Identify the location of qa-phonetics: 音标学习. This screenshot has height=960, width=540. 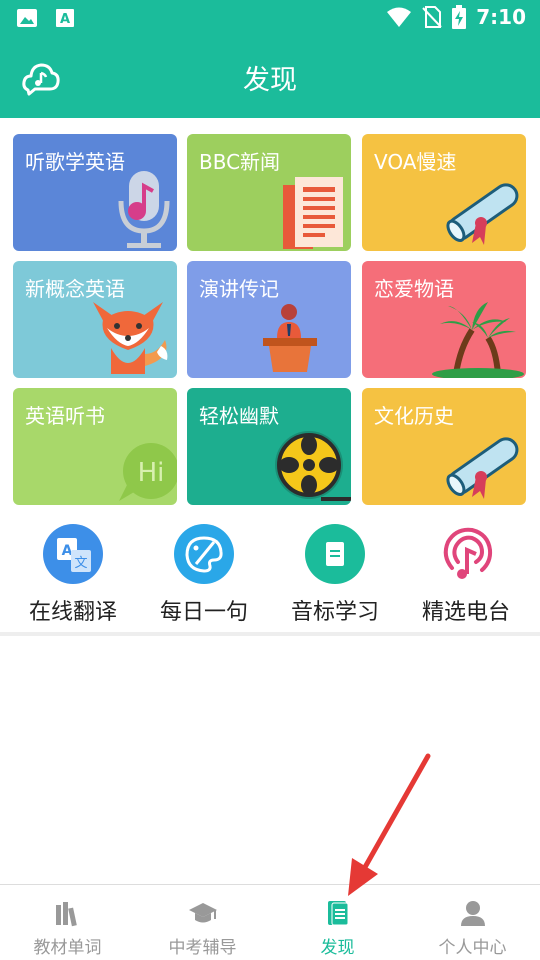
(335, 574).